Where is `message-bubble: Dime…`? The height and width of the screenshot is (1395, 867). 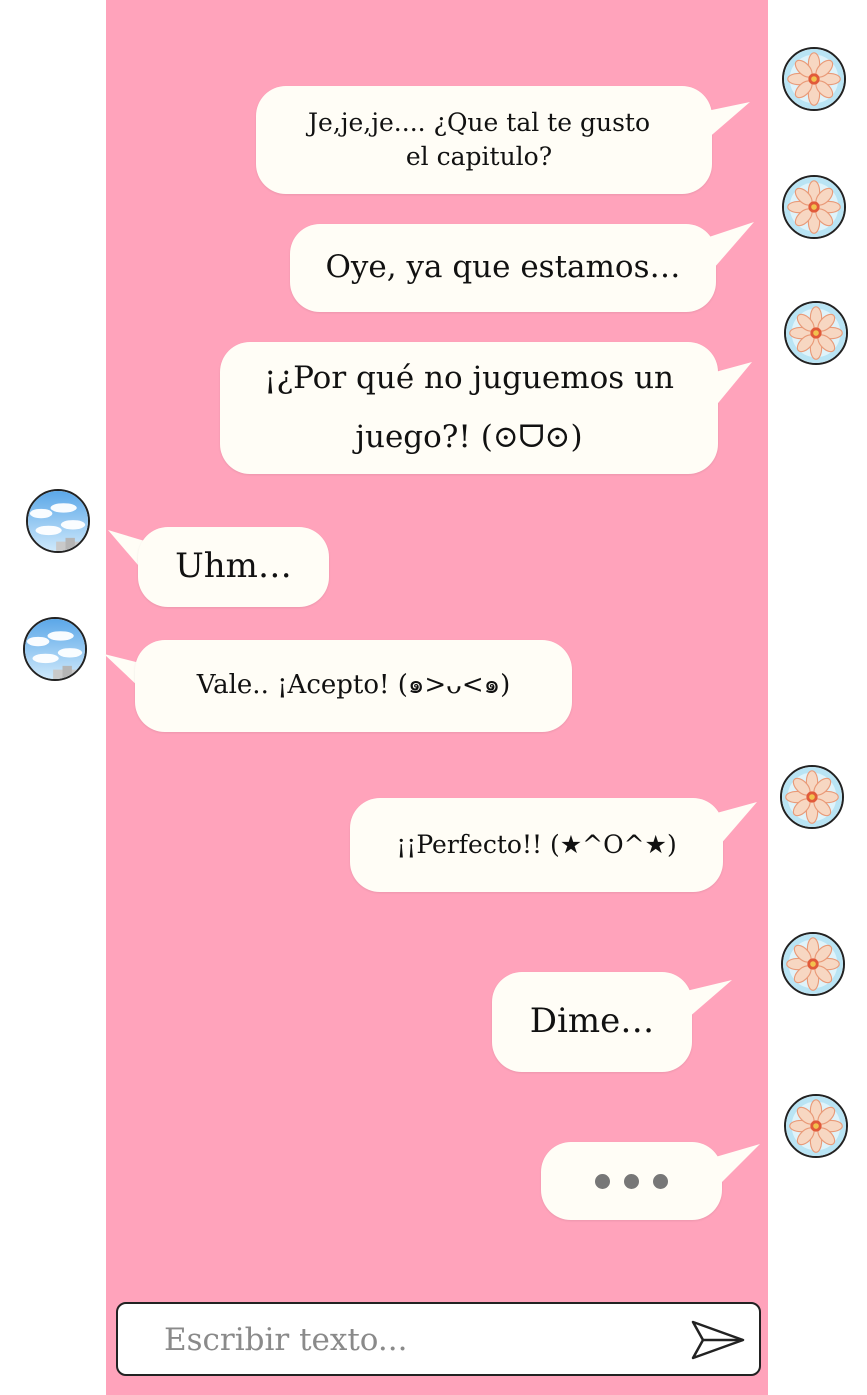
message-bubble: Dime… is located at coordinates (592, 1022).